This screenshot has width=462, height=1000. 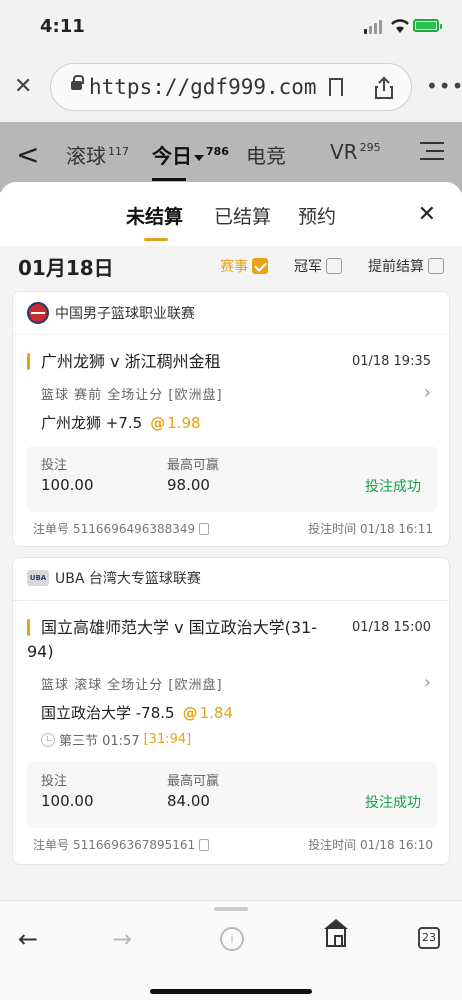 I want to click on filter-early-settle: 提前结算, so click(x=406, y=266).